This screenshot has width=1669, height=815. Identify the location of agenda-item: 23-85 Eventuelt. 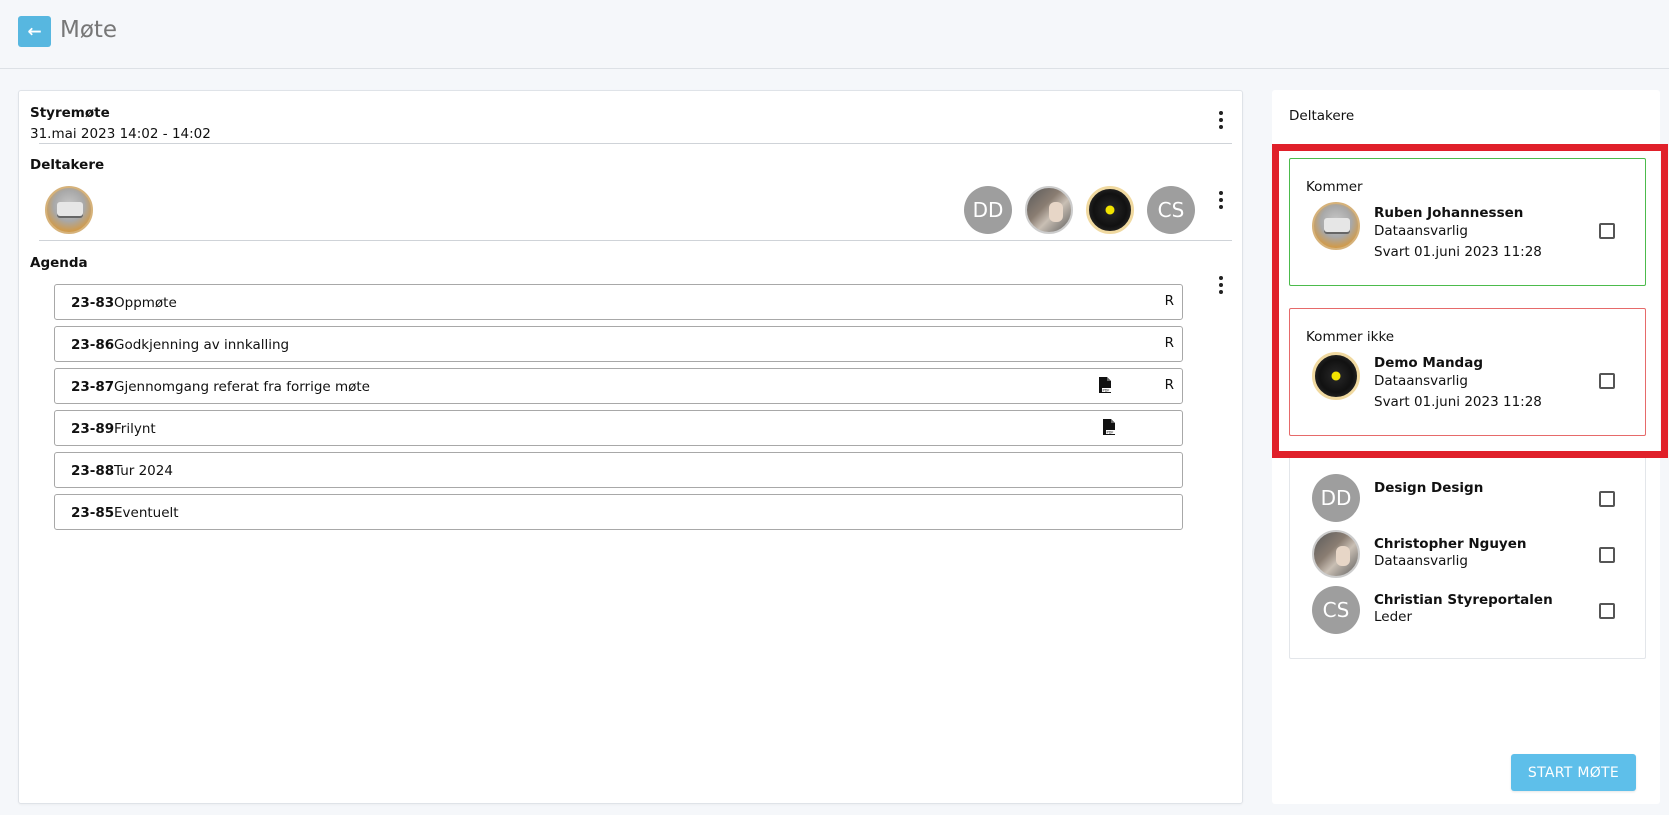
(618, 512).